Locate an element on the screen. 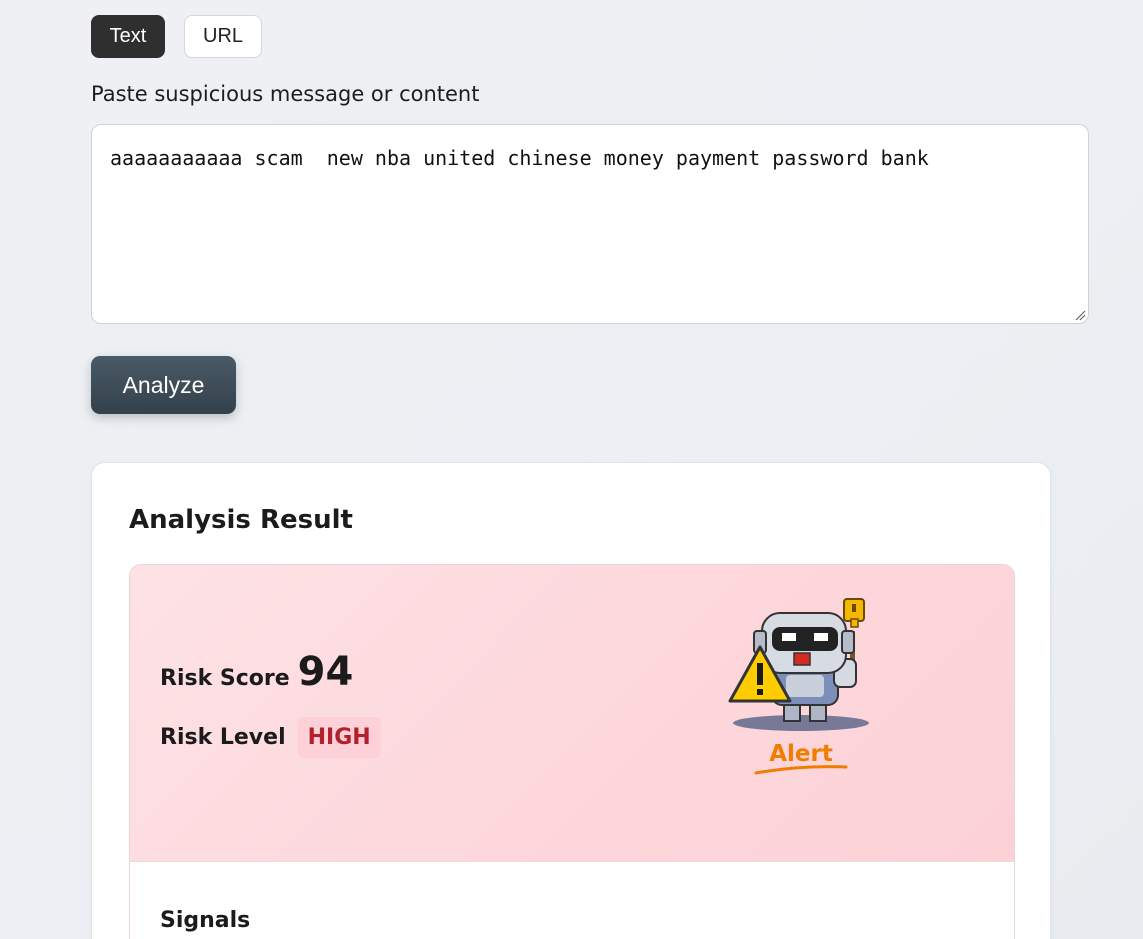 This screenshot has height=939, width=1143. risk-level-row: Risk Level HIGH is located at coordinates (270, 737).